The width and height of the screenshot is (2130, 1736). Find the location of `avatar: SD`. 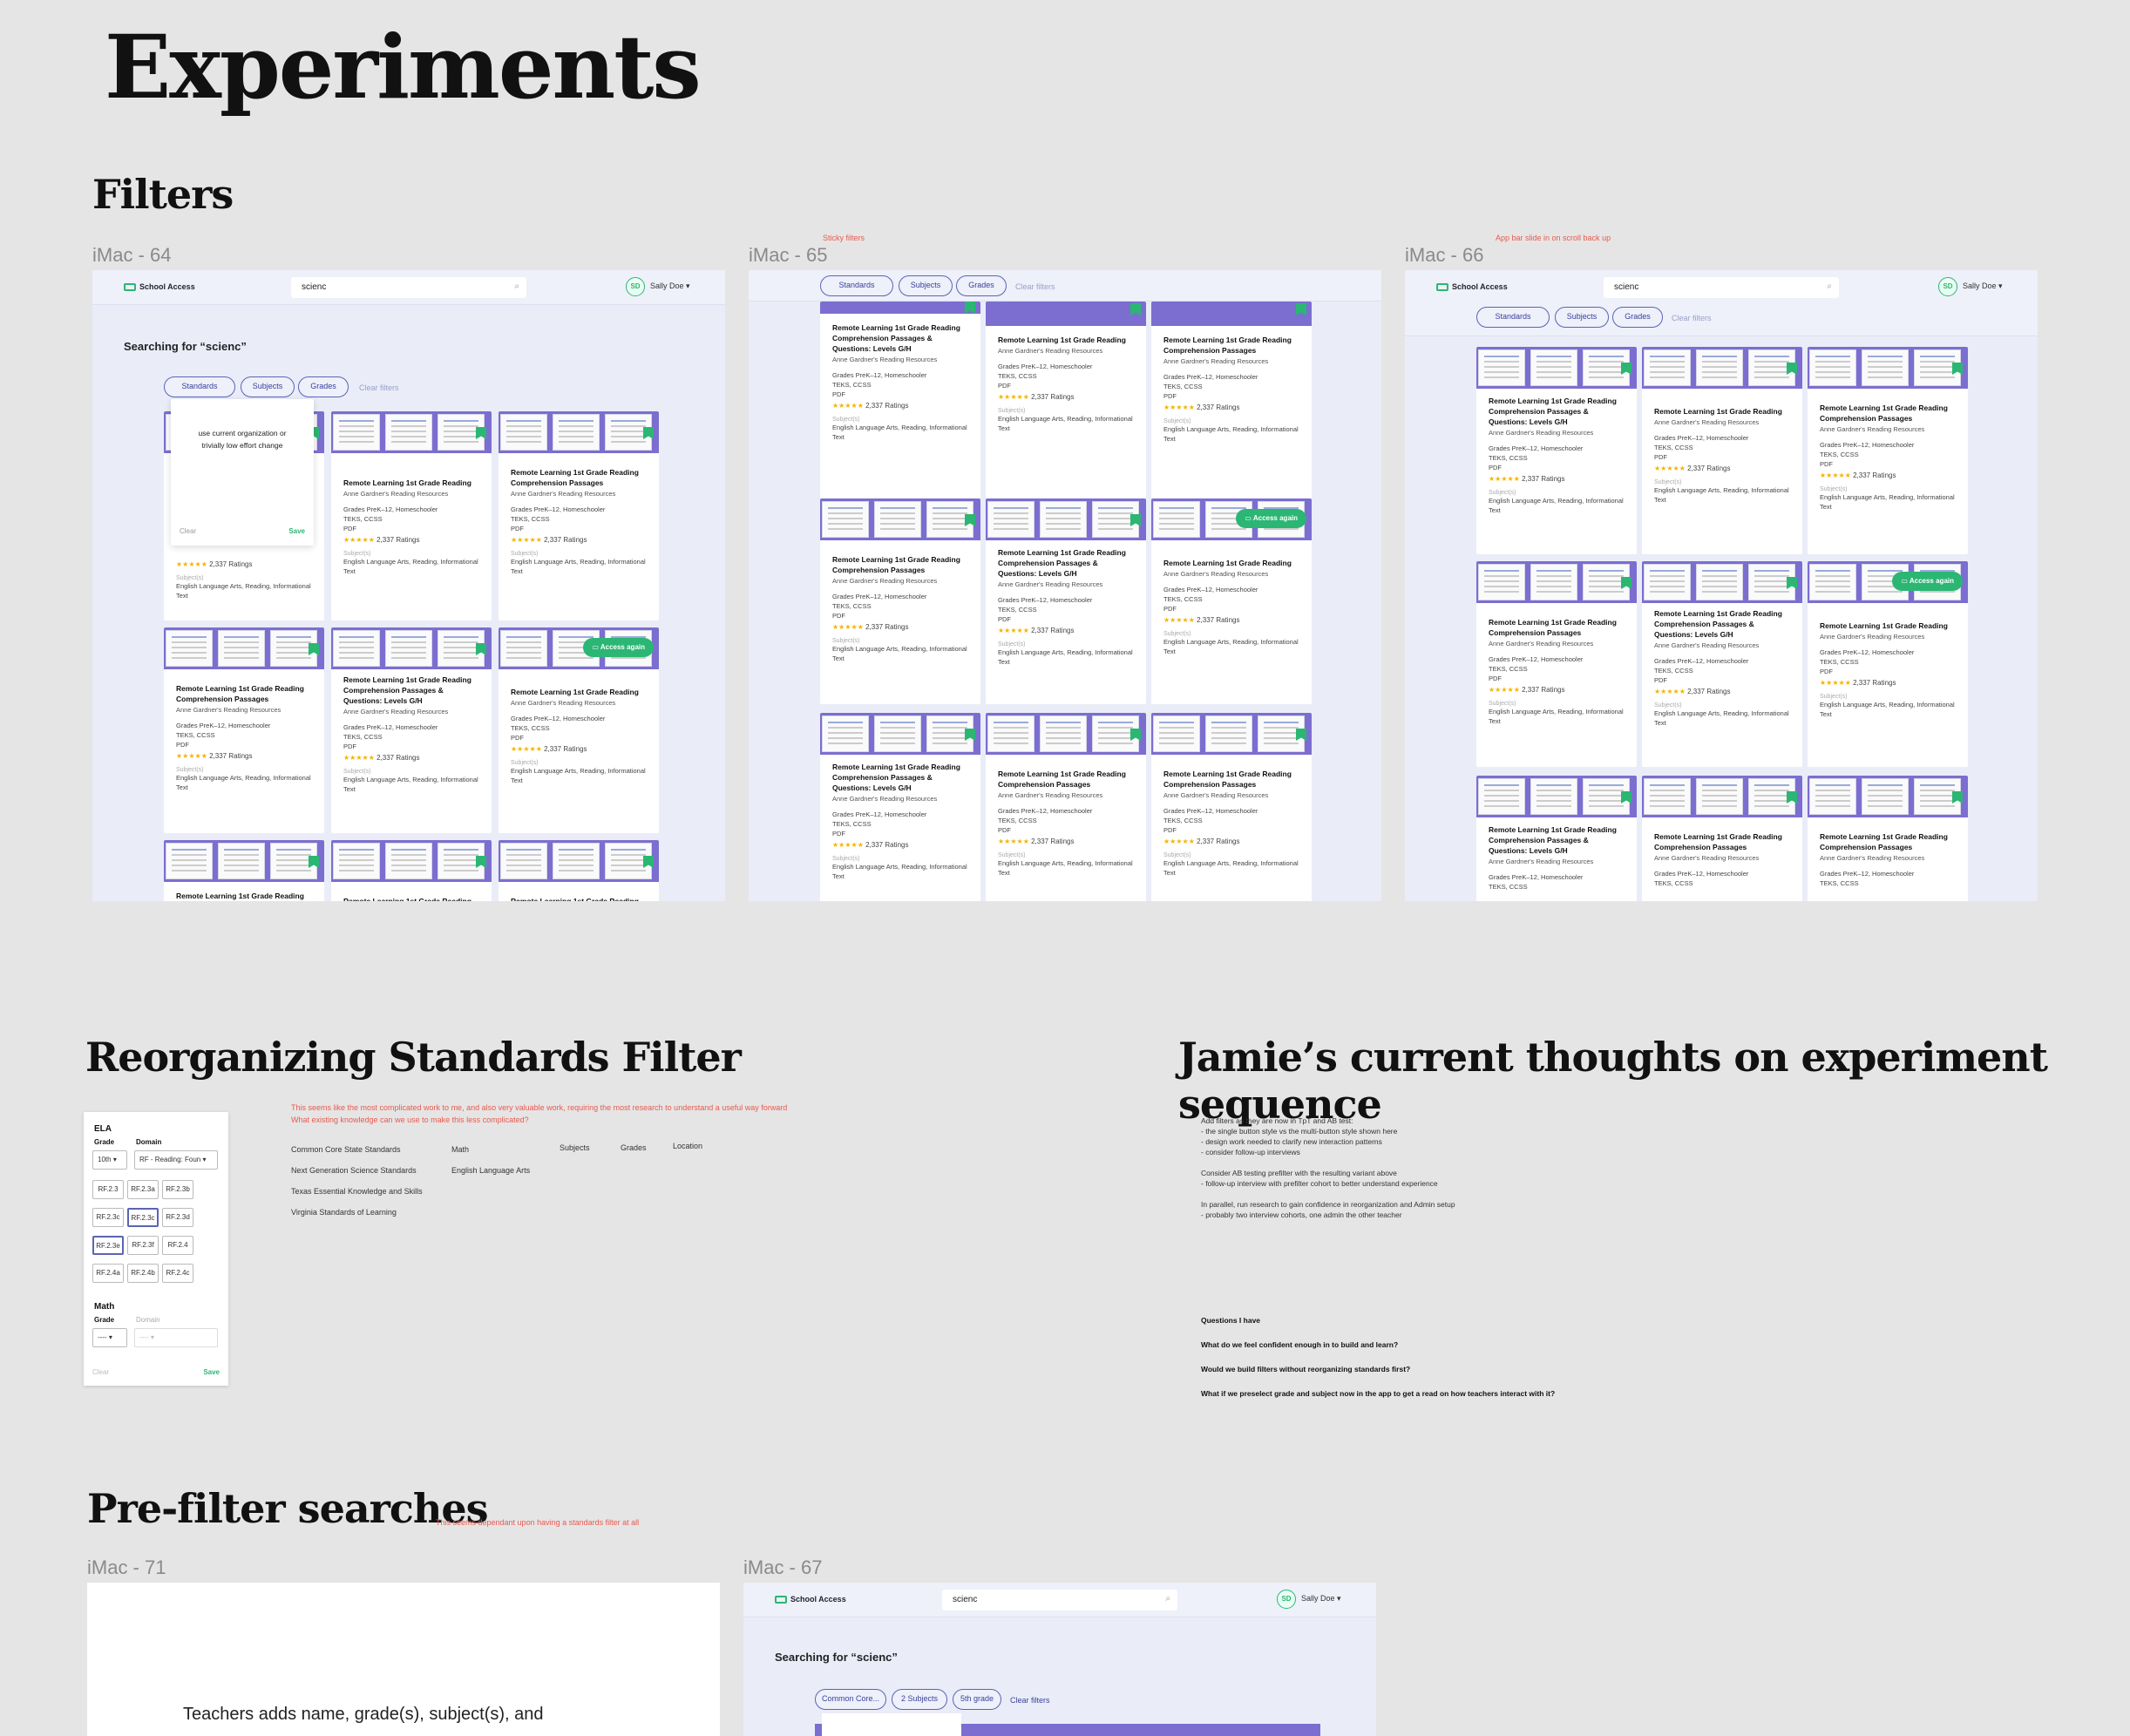

avatar: SD is located at coordinates (1286, 1599).